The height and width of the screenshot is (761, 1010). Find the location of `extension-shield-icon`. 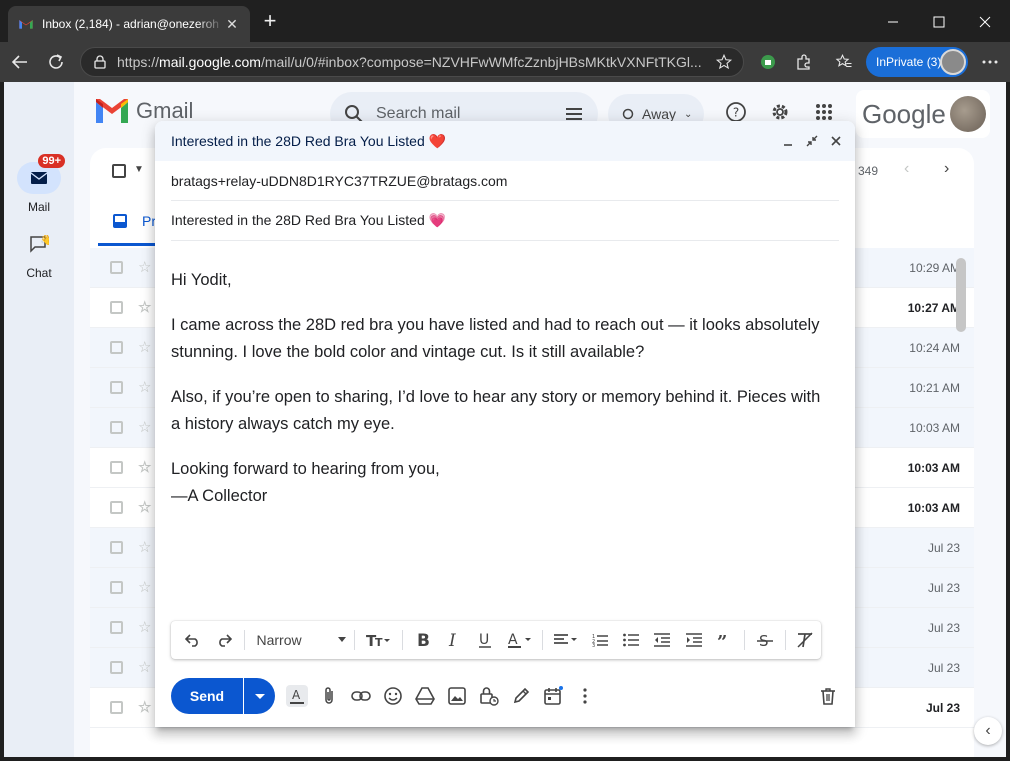

extension-shield-icon is located at coordinates (768, 62).